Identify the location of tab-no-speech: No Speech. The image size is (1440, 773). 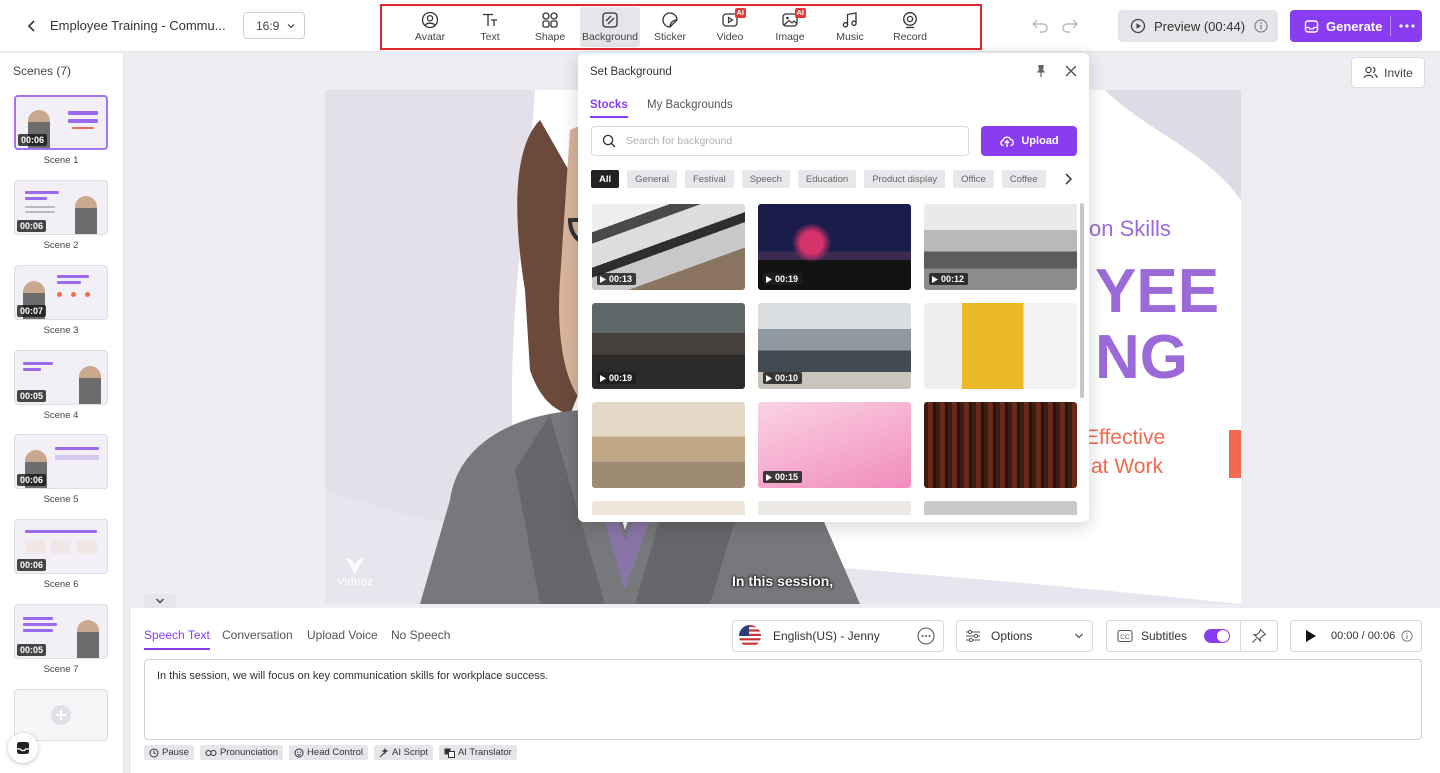
(420, 638).